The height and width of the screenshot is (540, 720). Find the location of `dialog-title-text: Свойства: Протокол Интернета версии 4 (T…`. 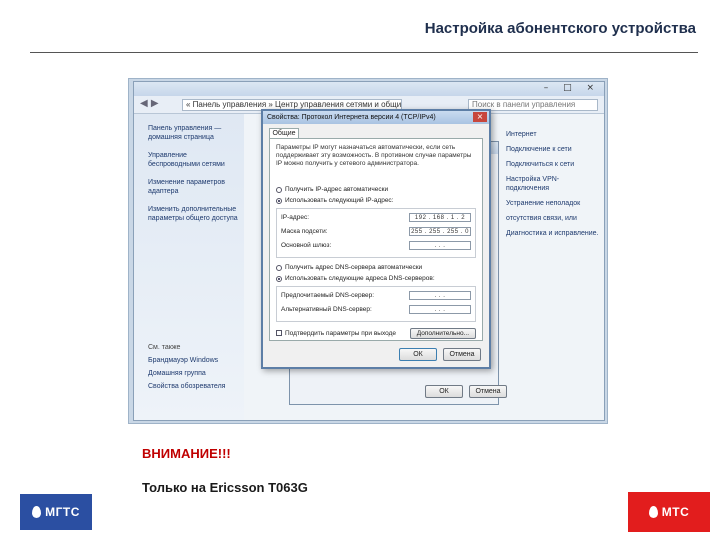

dialog-title-text: Свойства: Протокол Интернета версии 4 (T… is located at coordinates (351, 117).